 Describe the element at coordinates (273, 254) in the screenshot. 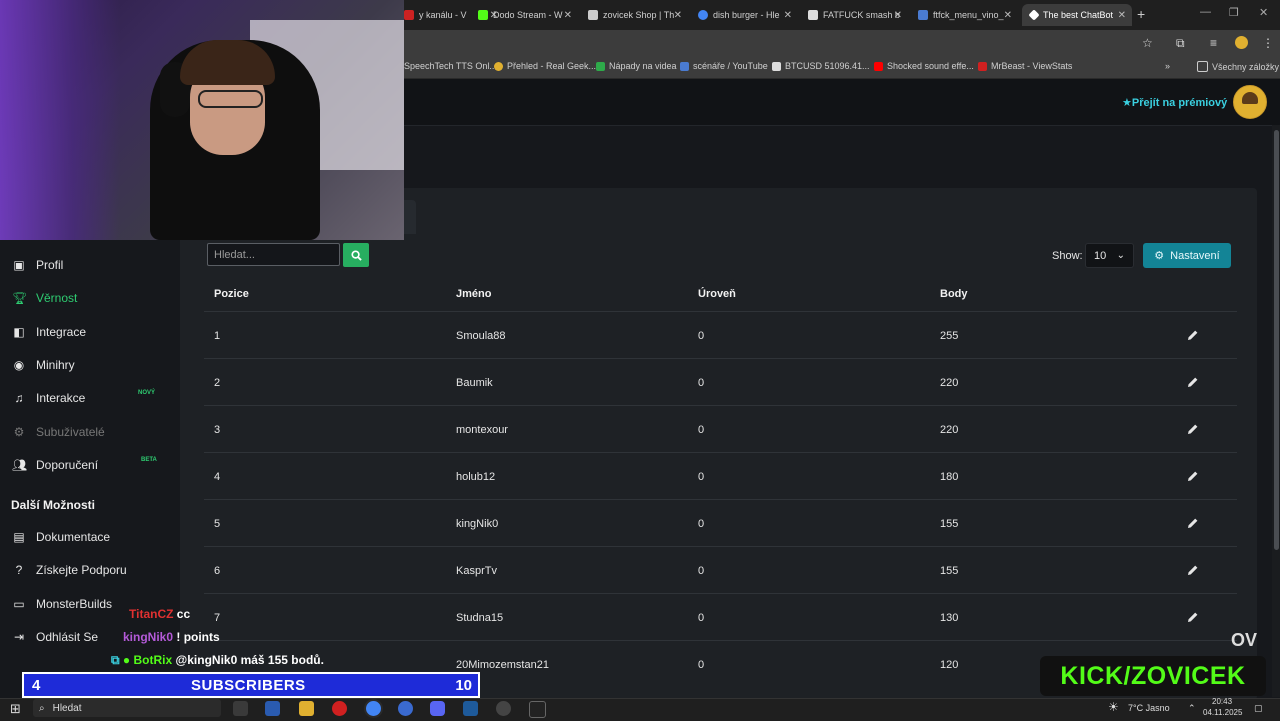

I see `search-input` at that location.